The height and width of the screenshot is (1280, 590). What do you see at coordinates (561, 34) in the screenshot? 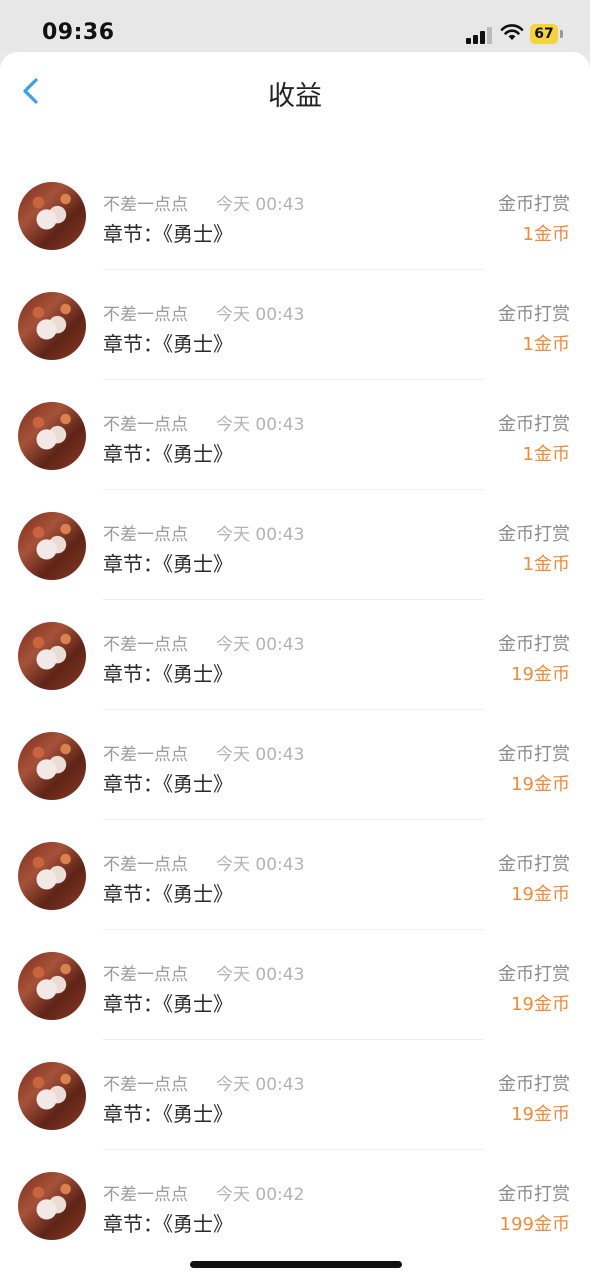
I see `battery-tip` at bounding box center [561, 34].